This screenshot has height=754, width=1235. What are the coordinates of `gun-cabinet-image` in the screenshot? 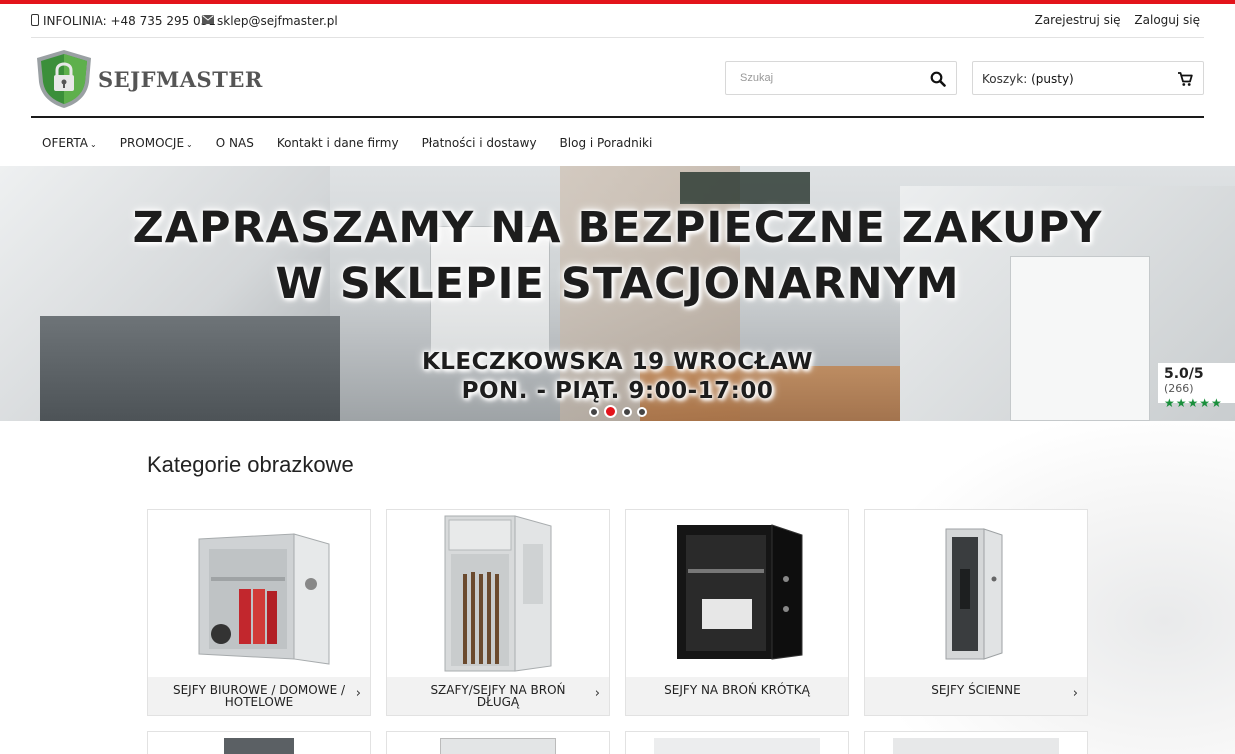 It's located at (498, 593).